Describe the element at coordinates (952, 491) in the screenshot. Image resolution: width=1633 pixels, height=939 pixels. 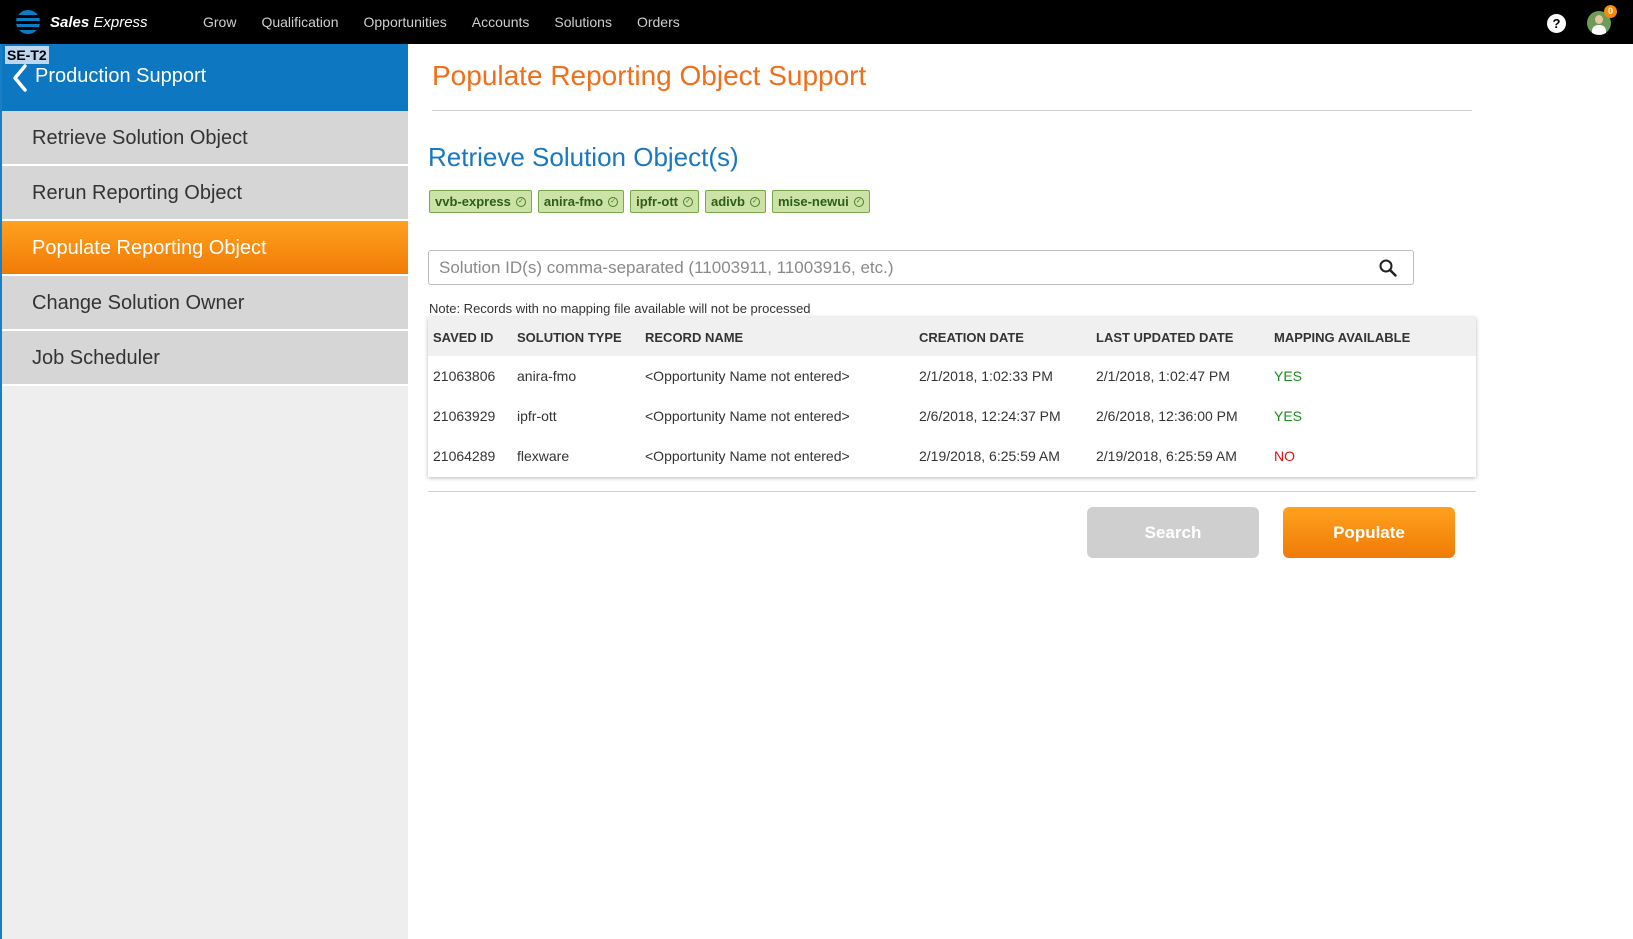
I see `actions-divider` at that location.